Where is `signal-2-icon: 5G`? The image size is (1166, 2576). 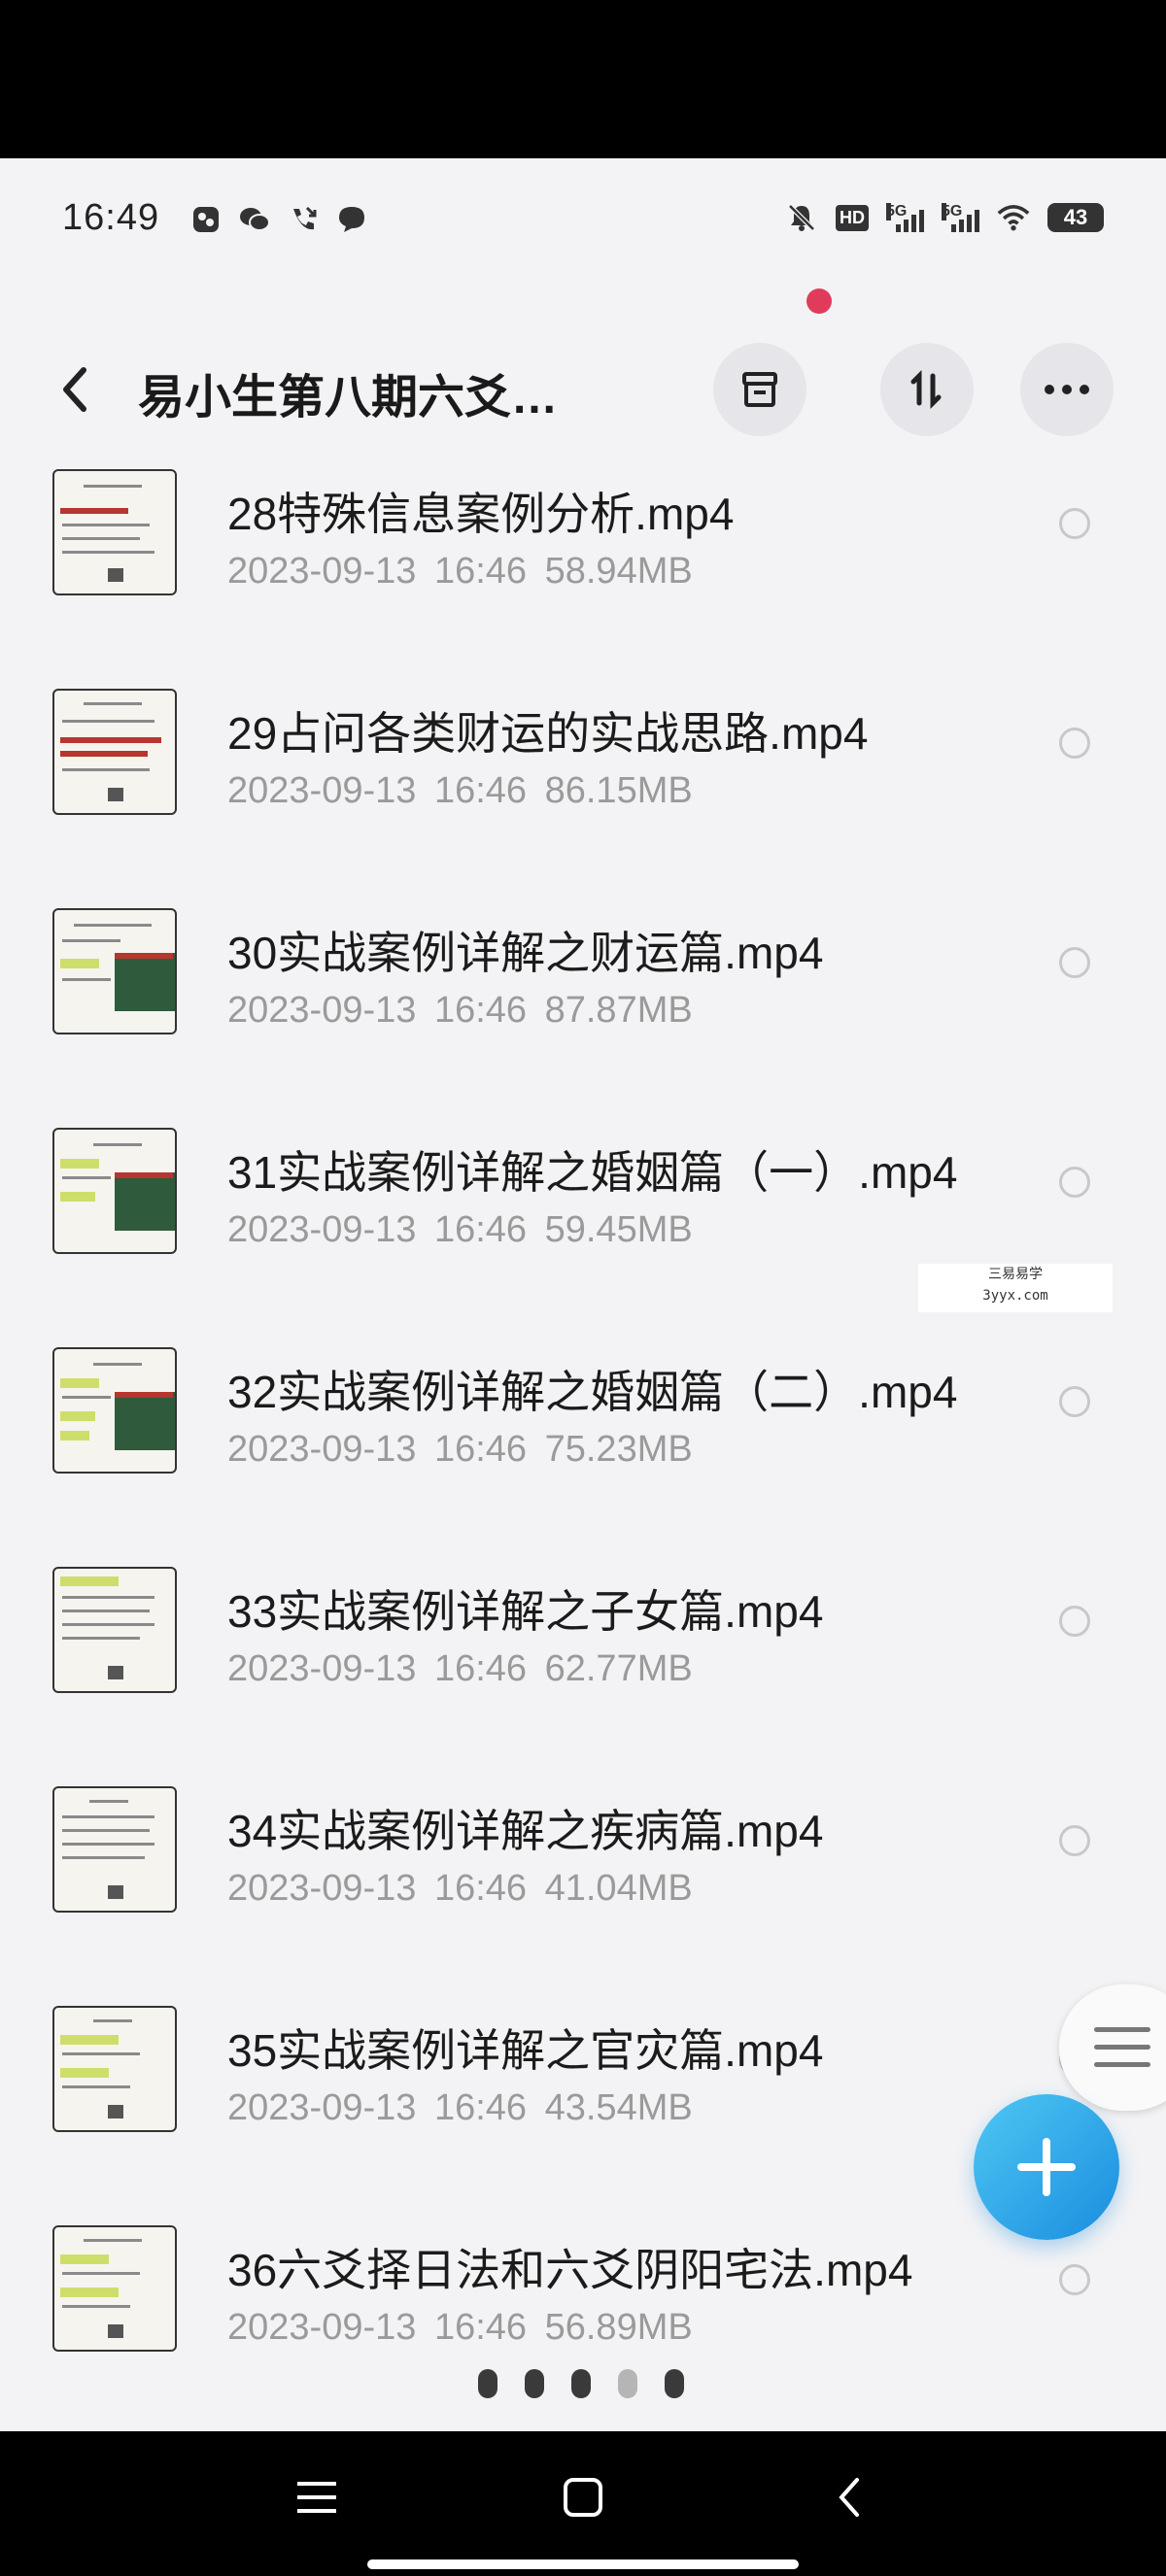 signal-2-icon: 5G is located at coordinates (960, 217).